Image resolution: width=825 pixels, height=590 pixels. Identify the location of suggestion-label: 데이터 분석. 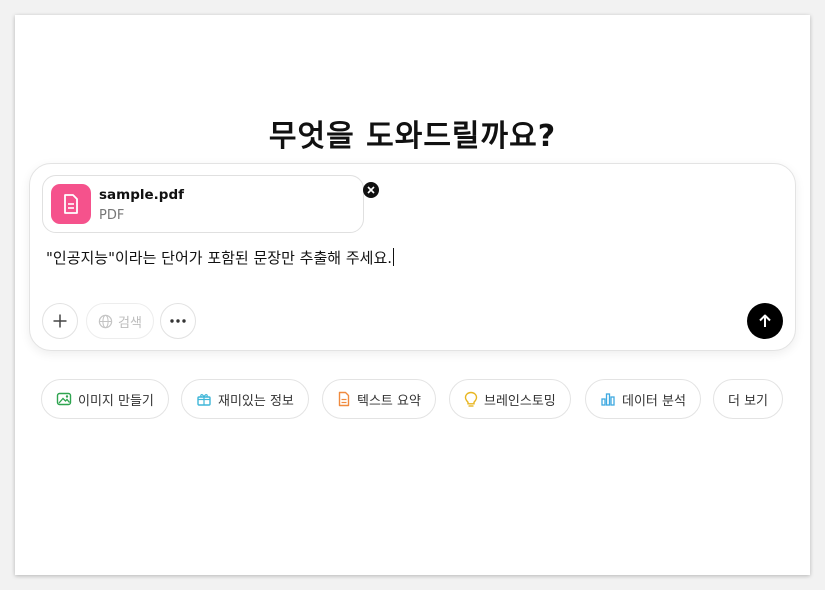
(654, 401).